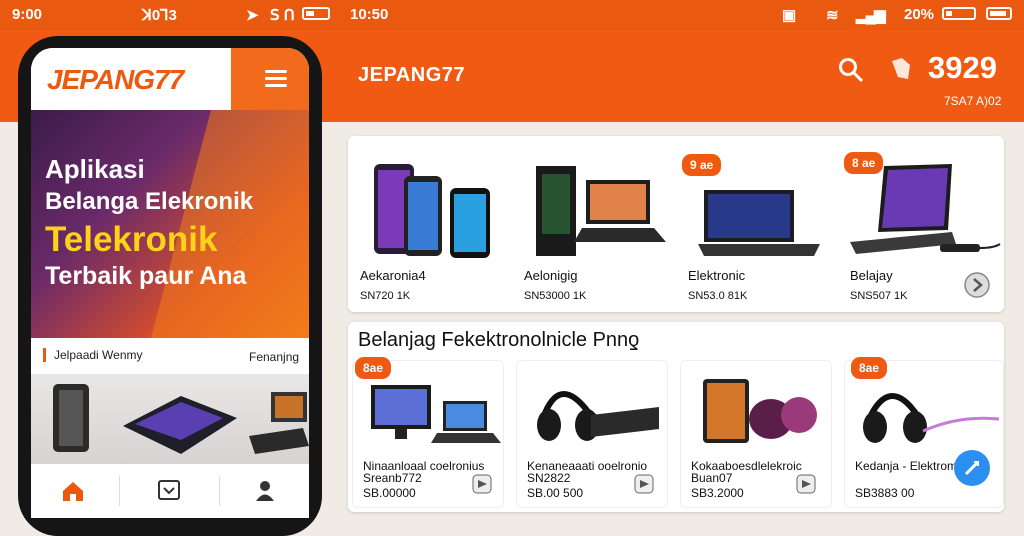 This screenshot has width=1024, height=536. What do you see at coordinates (718, 296) in the screenshot?
I see `product-price: SN53.0 81K` at bounding box center [718, 296].